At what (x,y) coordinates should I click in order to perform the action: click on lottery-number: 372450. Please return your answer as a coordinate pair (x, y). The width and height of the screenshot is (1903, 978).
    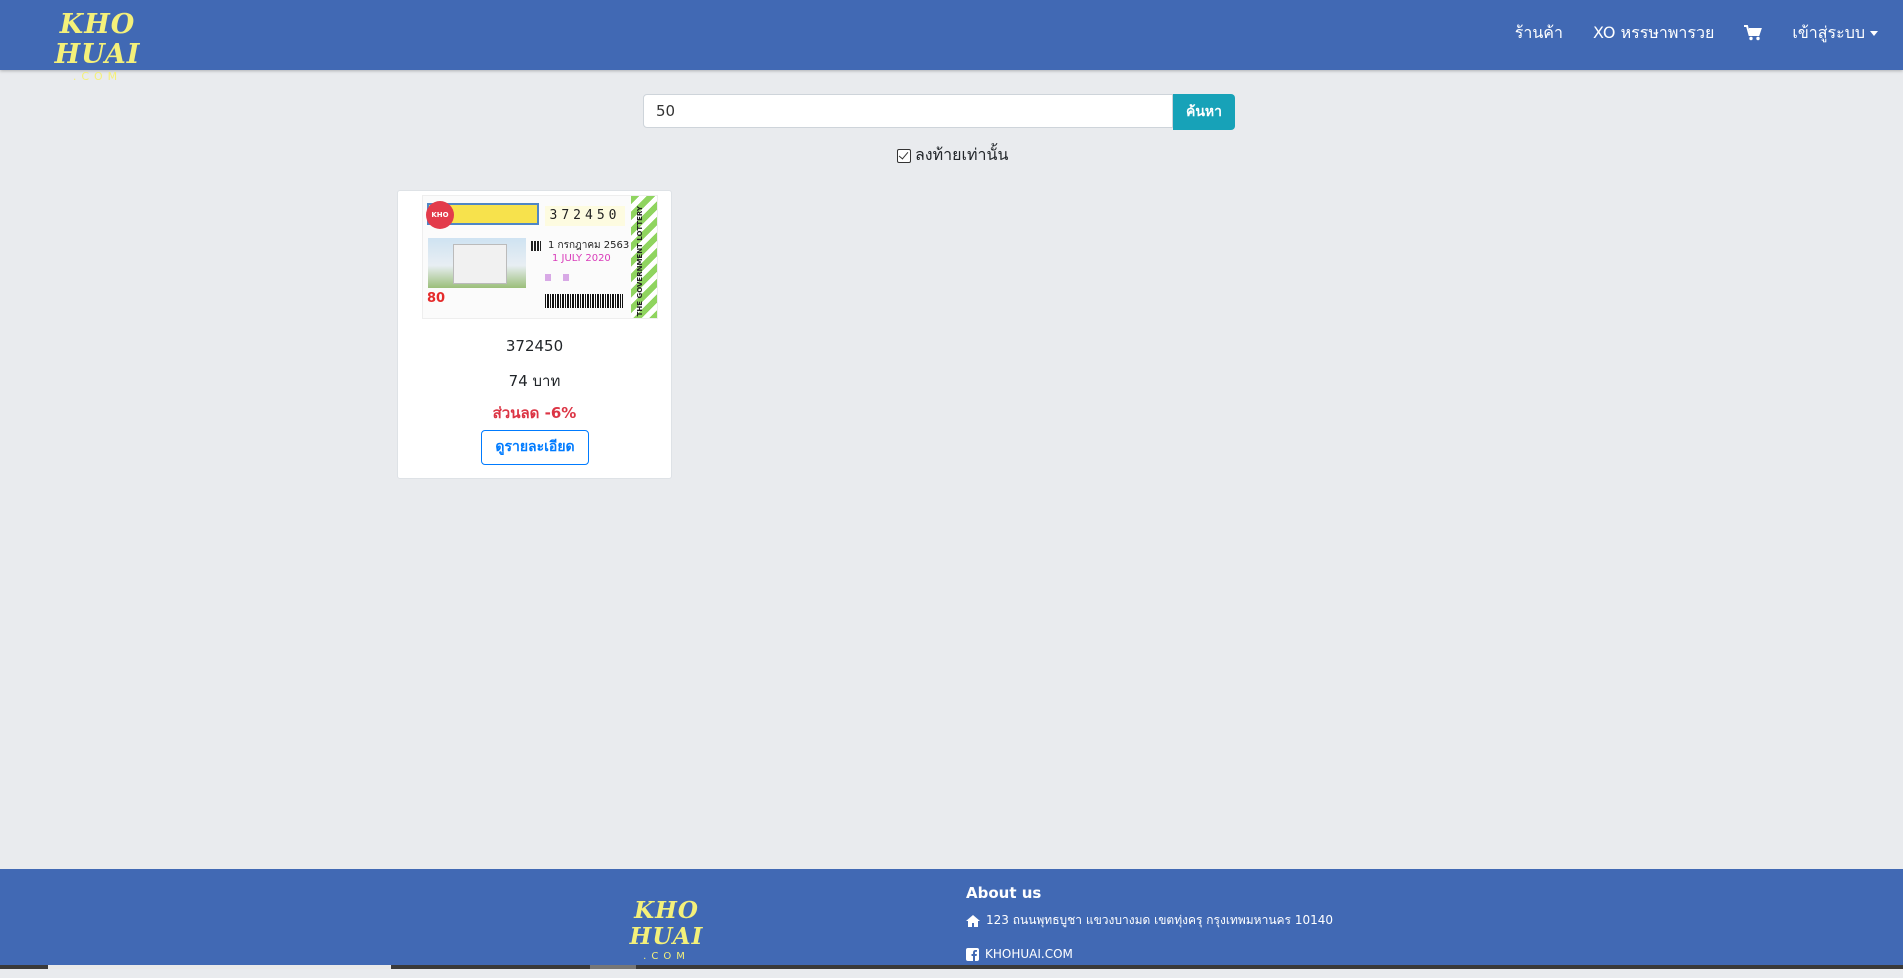
    Looking at the image, I should click on (534, 346).